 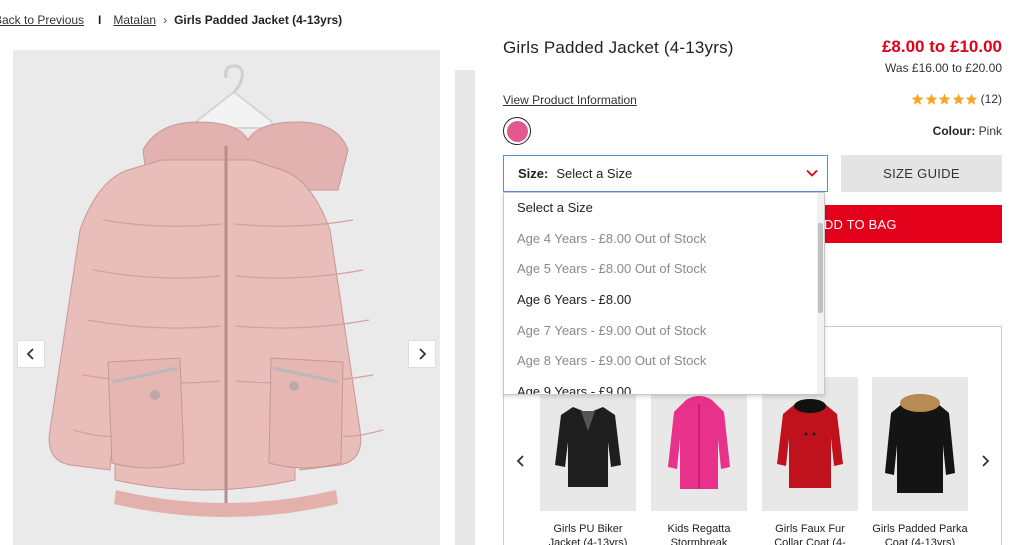 I want to click on red-coat-image, so click(x=810, y=444).